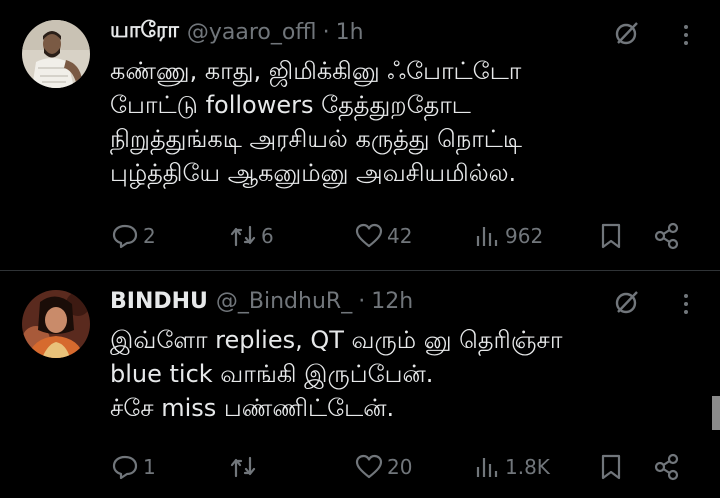 This screenshot has width=720, height=498. What do you see at coordinates (316, 71) in the screenshot?
I see `tweet-text-line: கண்ணு, காது, ஜிமிக்கினு ஃபோட்டோ` at bounding box center [316, 71].